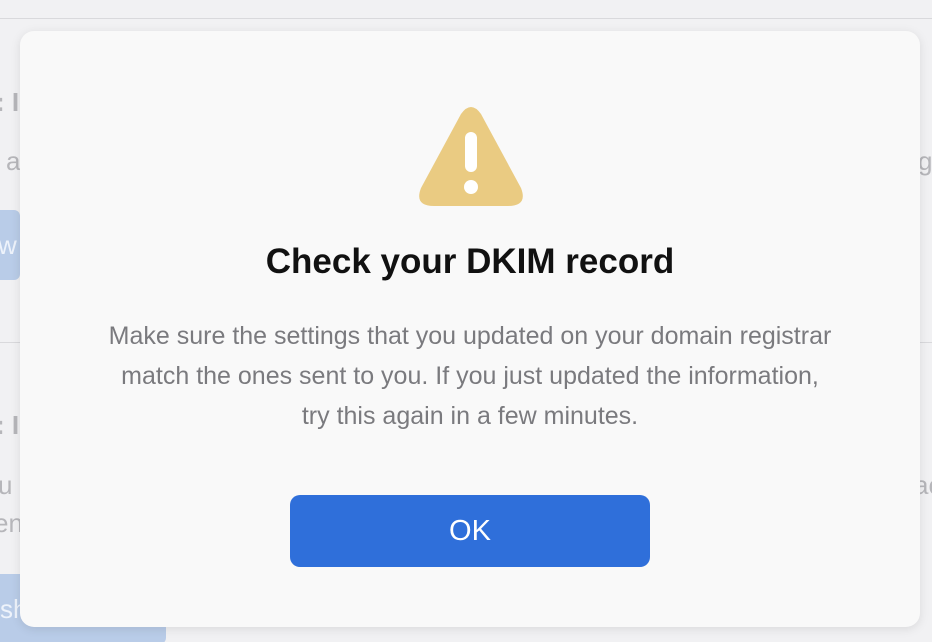 Image resolution: width=932 pixels, height=642 pixels. What do you see at coordinates (470, 261) in the screenshot?
I see `dialog-title: Check your DKIM record` at bounding box center [470, 261].